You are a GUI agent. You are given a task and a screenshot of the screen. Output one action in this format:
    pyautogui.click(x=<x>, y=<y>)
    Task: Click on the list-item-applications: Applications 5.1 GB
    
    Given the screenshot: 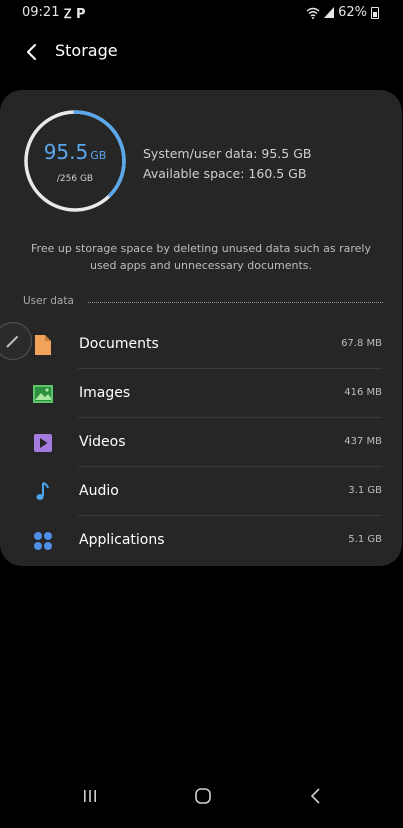 What is the action you would take?
    pyautogui.click(x=201, y=540)
    